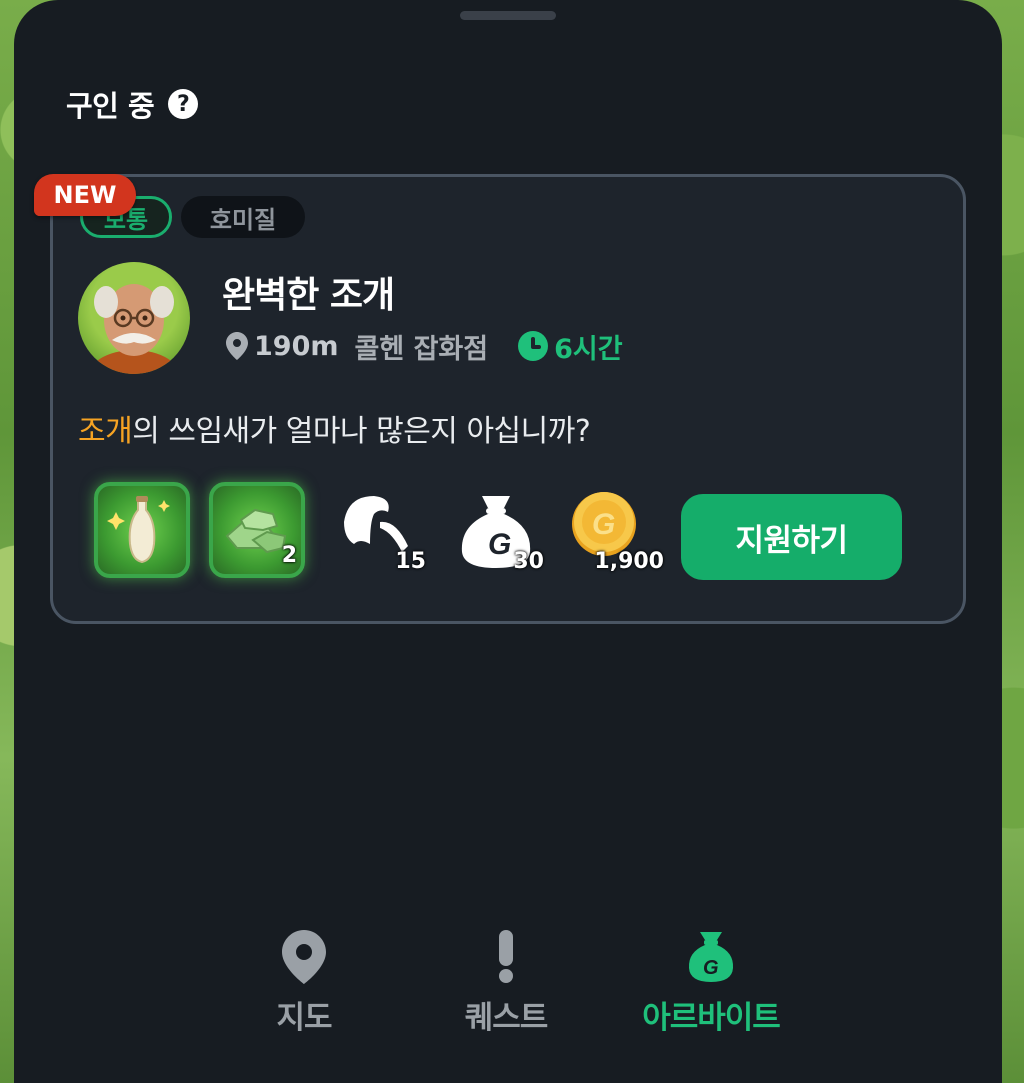 The height and width of the screenshot is (1083, 1024). Describe the element at coordinates (410, 561) in the screenshot. I see `reward-count: 15` at that location.